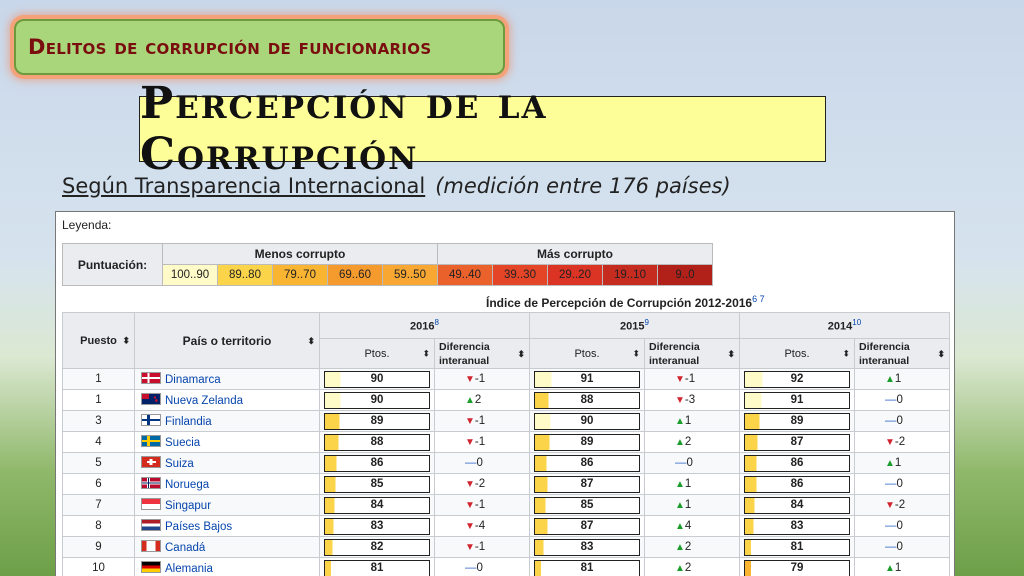 The width and height of the screenshot is (1024, 576). Describe the element at coordinates (98, 505) in the screenshot. I see `rank-cell: 7` at that location.